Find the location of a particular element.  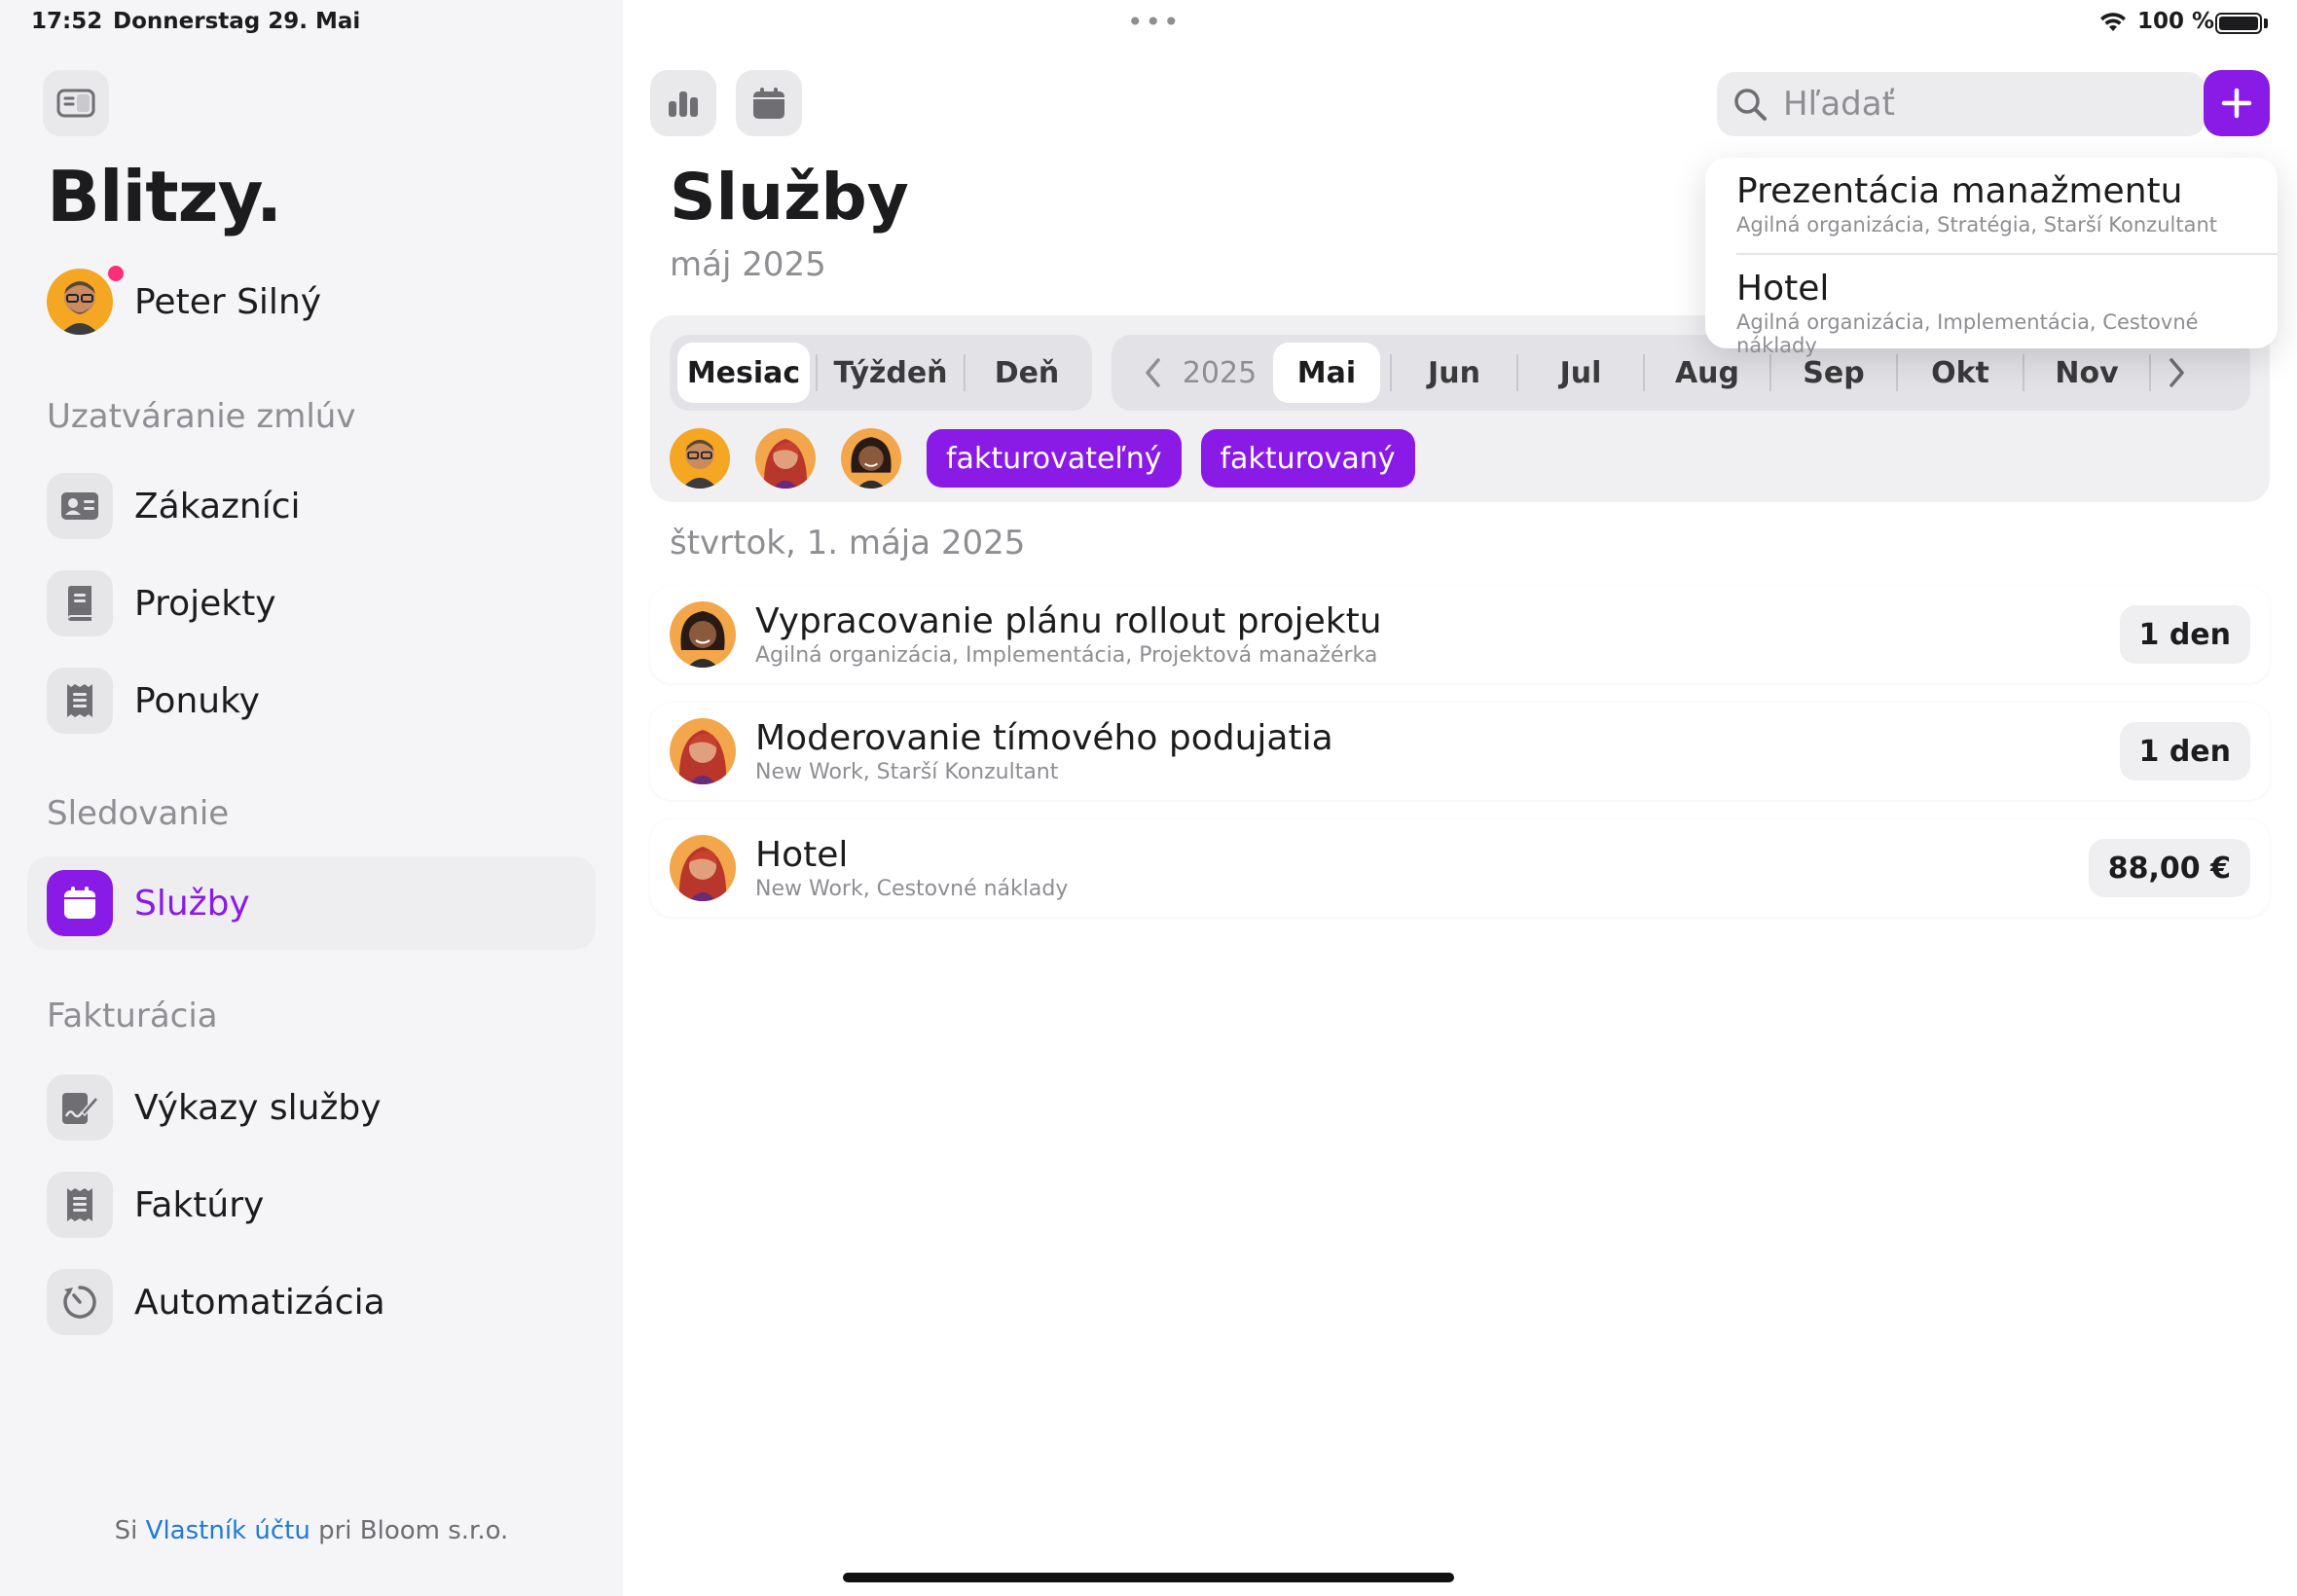

segment-week: Týždeň is located at coordinates (891, 373).